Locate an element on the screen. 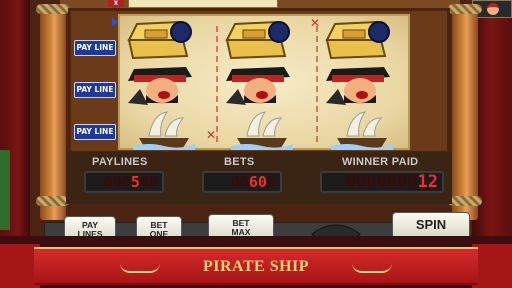 Image resolution: width=512 pixels, height=288 pixels. top-close-button: X is located at coordinates (116, 3).